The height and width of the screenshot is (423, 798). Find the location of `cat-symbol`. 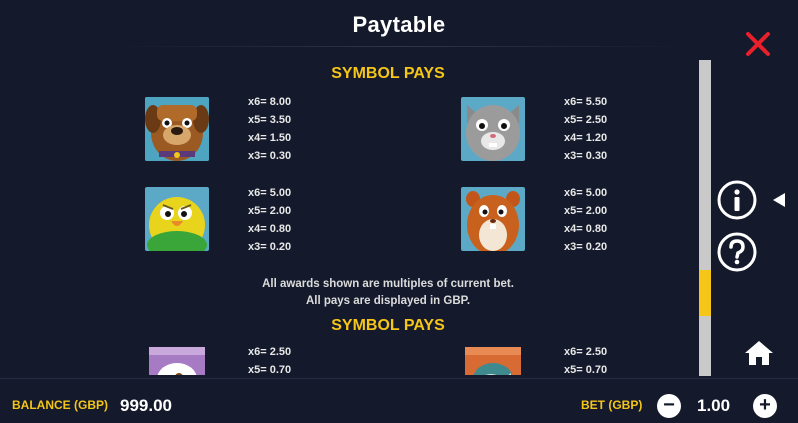

cat-symbol is located at coordinates (493, 129).